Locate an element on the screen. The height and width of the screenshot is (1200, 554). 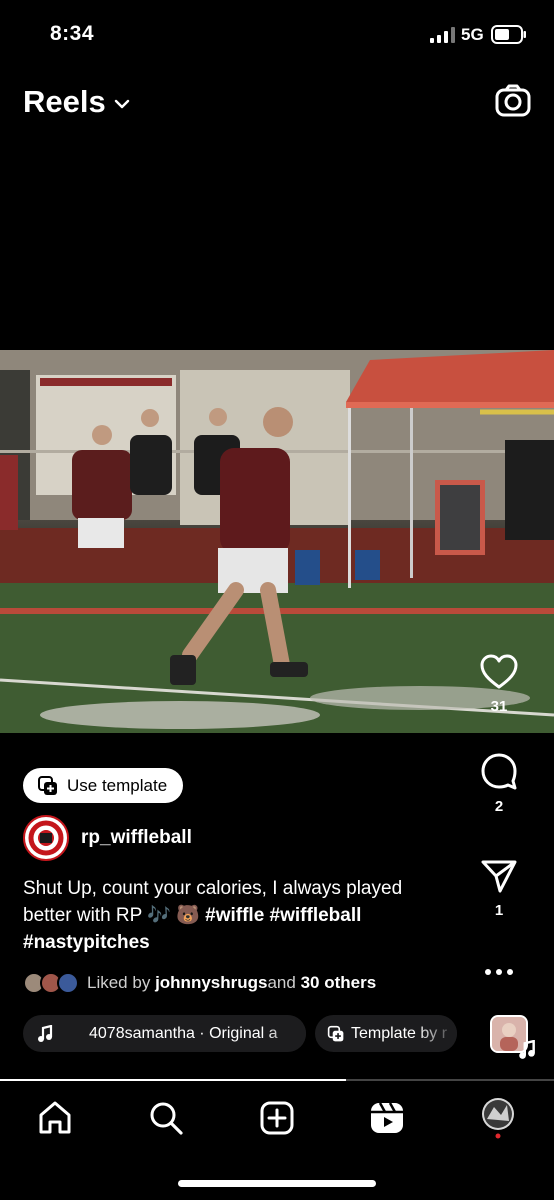
liked-by-user: johnnyshrugs is located at coordinates (211, 983).